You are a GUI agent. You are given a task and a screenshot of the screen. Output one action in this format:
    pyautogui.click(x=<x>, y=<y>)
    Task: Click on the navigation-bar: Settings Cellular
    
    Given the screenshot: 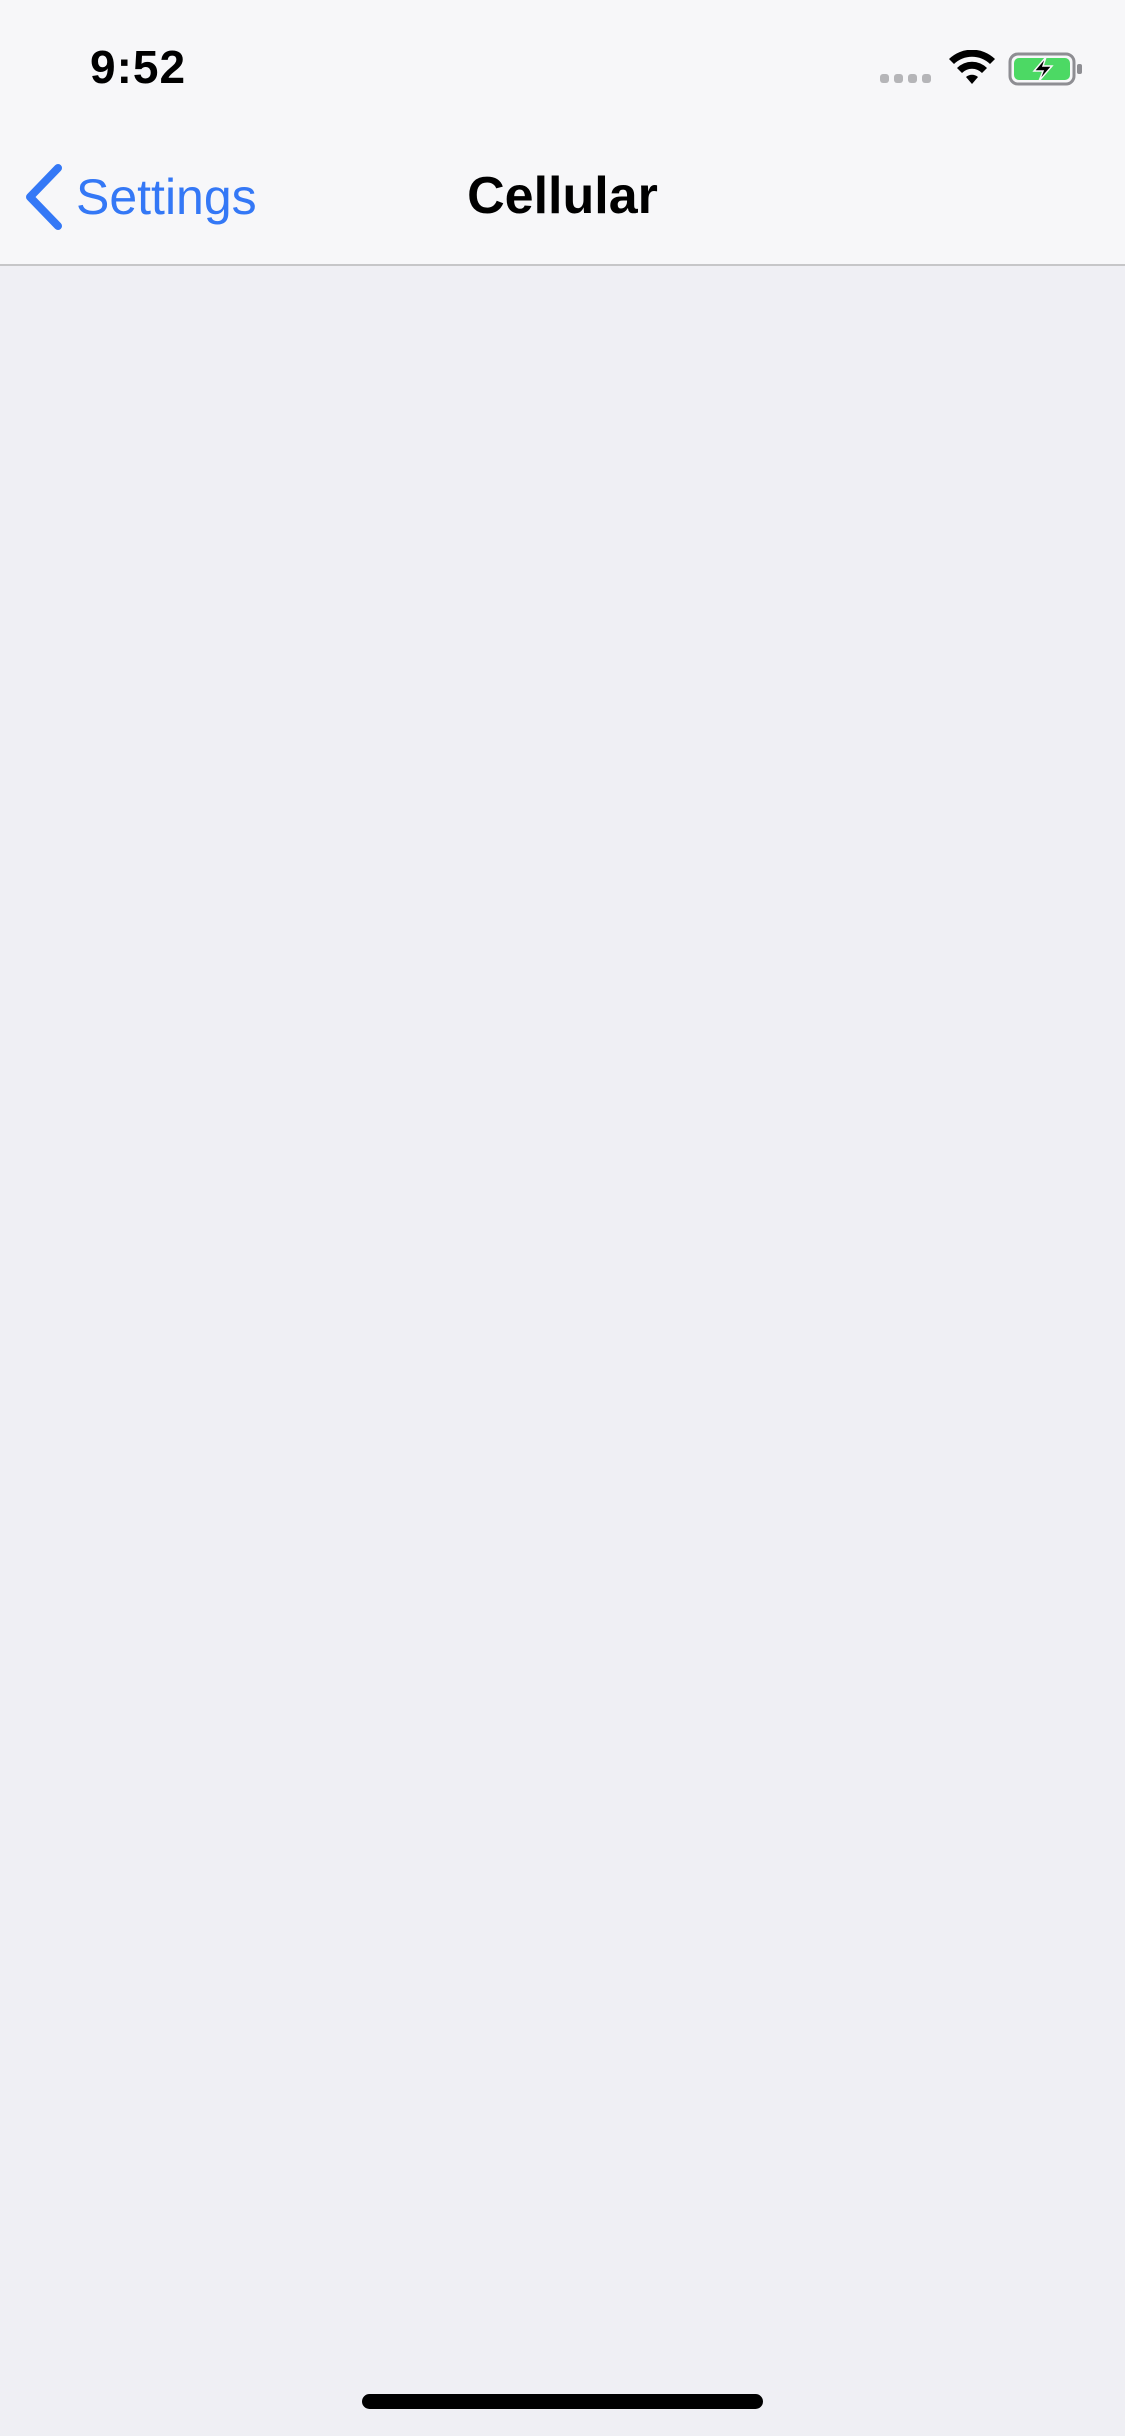 What is the action you would take?
    pyautogui.click(x=562, y=199)
    